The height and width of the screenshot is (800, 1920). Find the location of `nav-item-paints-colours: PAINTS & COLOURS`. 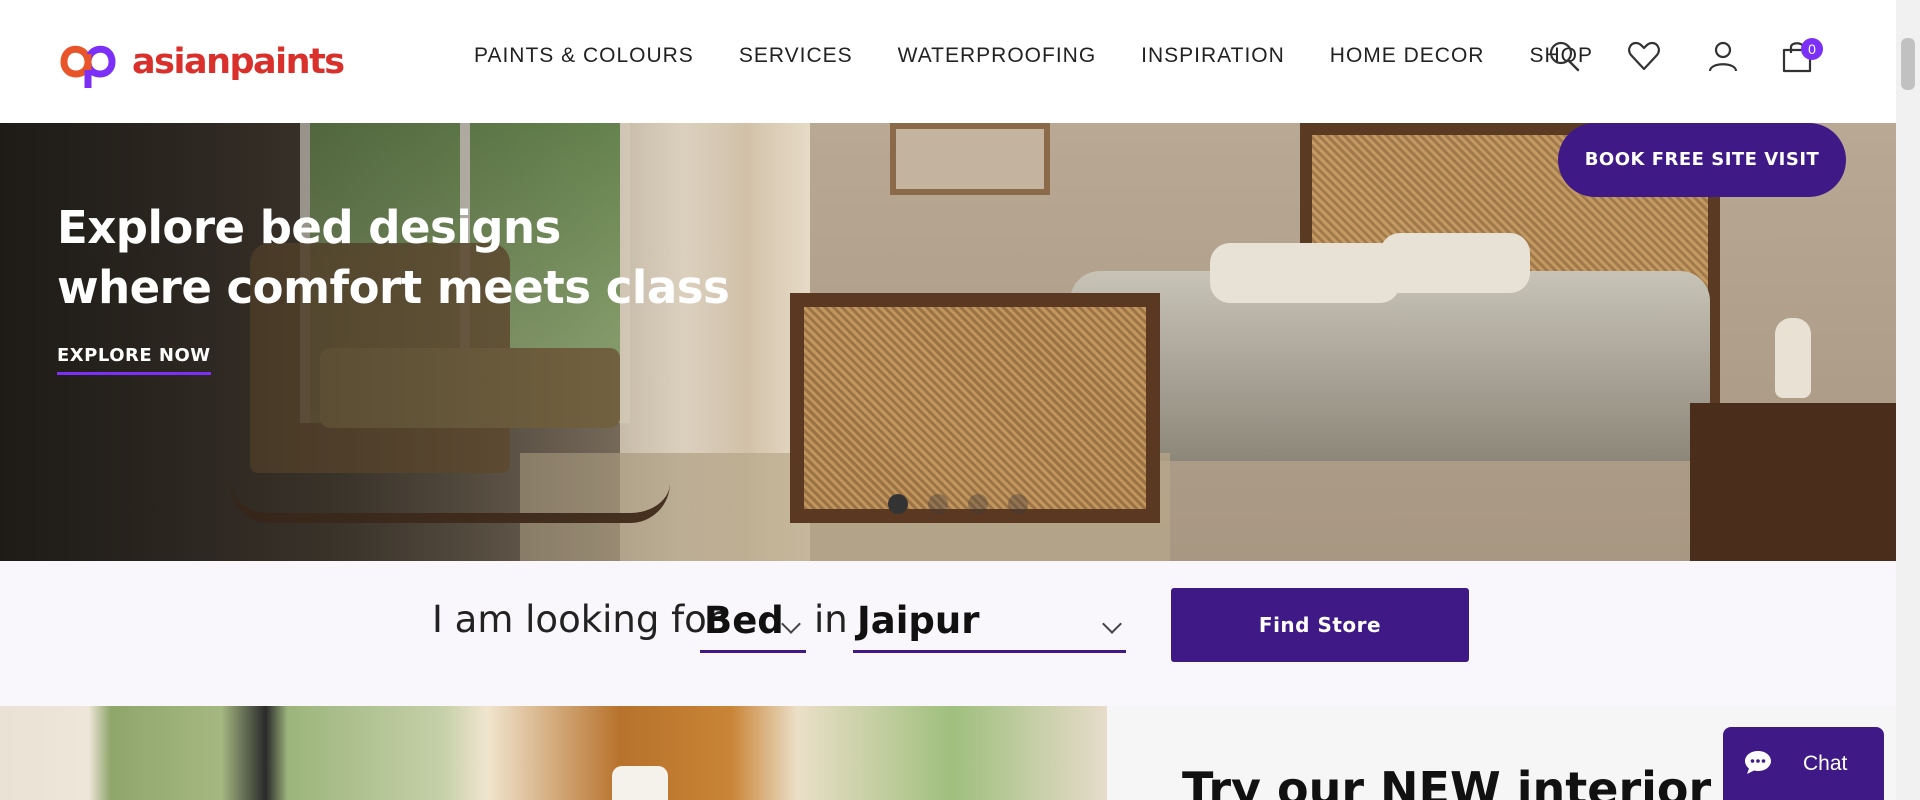

nav-item-paints-colours: PAINTS & COLOURS is located at coordinates (584, 56).